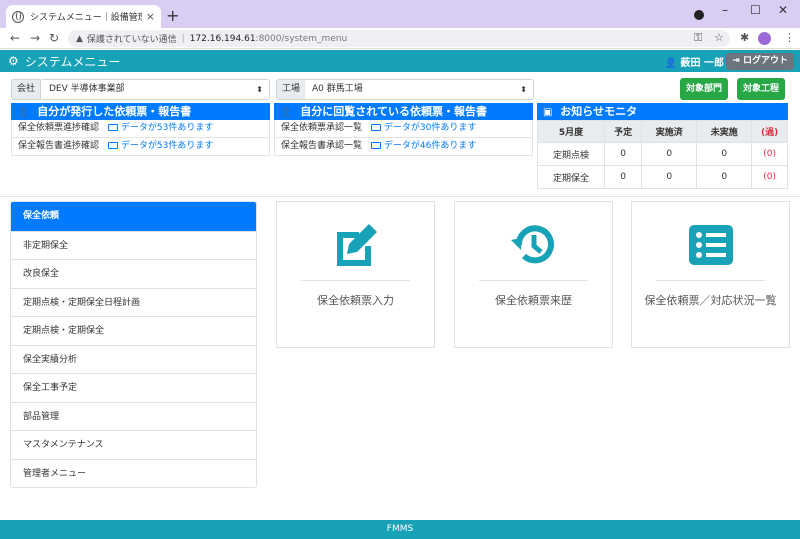 This screenshot has width=800, height=539. I want to click on bookmark-star-icon: ☆, so click(719, 37).